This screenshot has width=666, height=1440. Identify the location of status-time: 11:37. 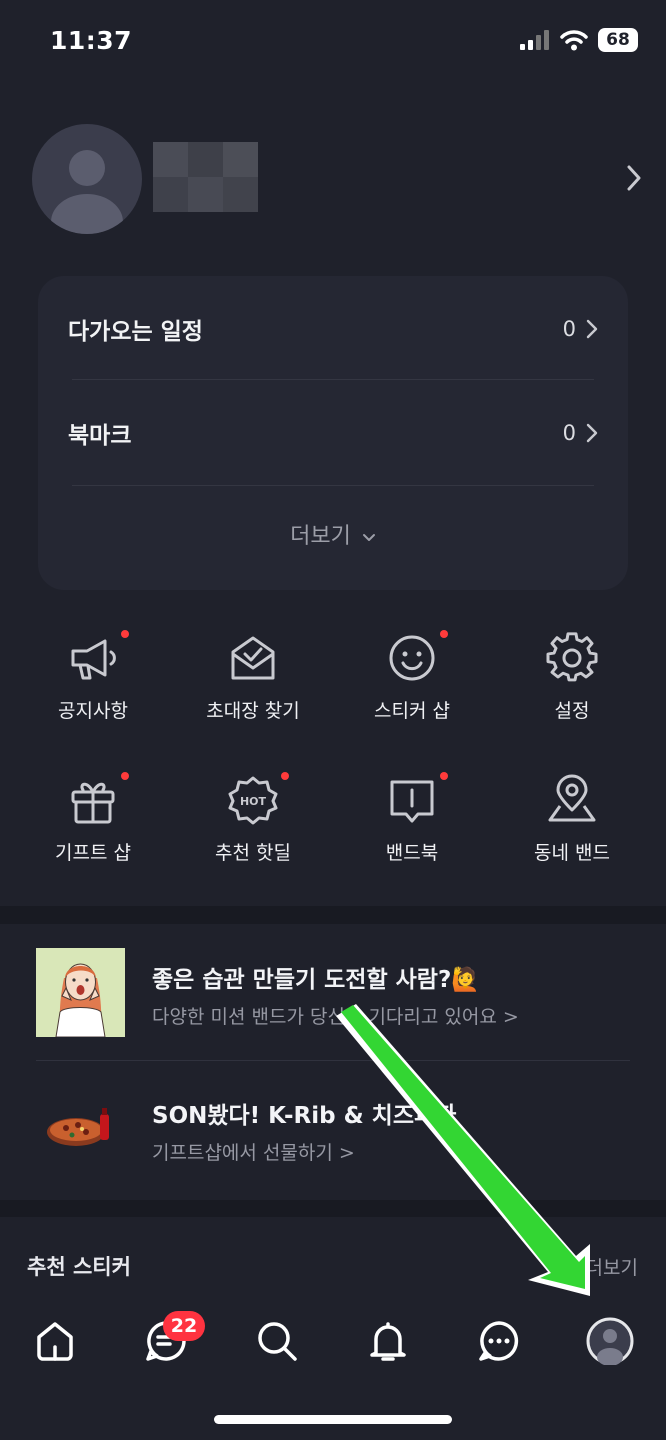
(91, 40).